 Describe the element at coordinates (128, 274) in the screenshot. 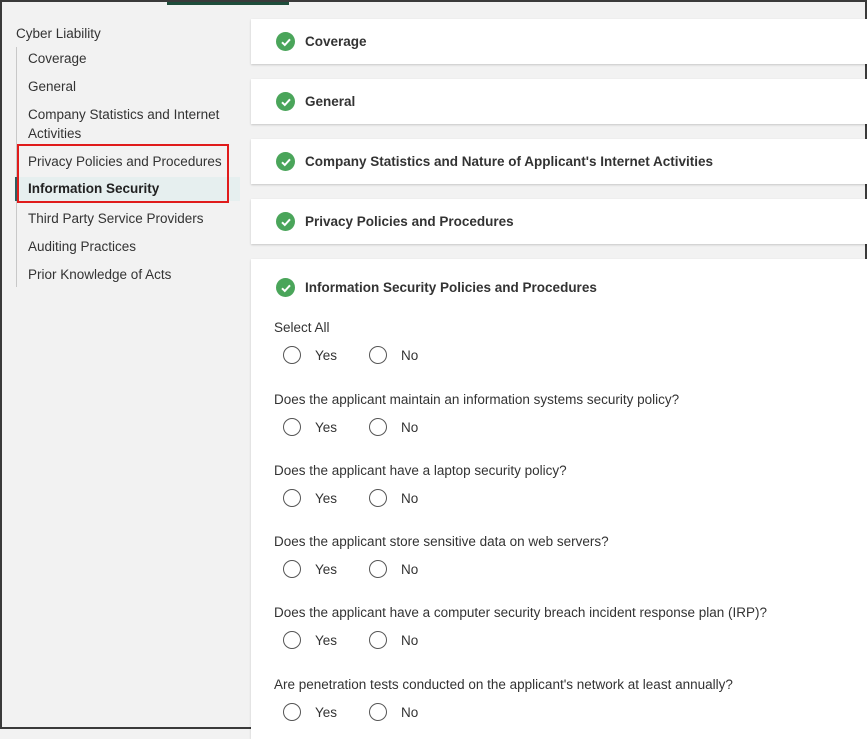

I see `sidebar-item-prior-knowledge: Prior Knowledge of Acts` at that location.